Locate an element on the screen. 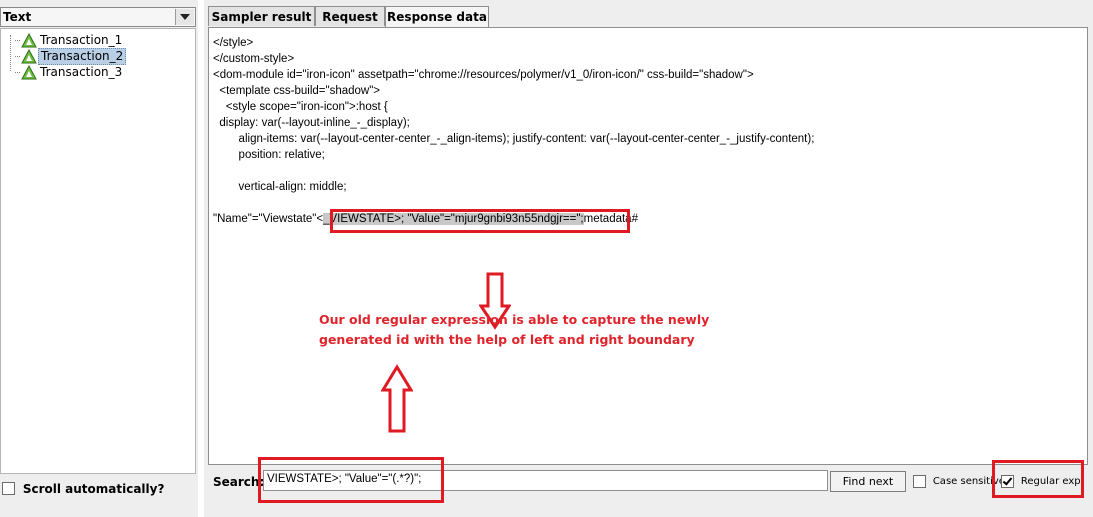 Image resolution: width=1093 pixels, height=517 pixels. renderer-select: Text is located at coordinates (98, 17).